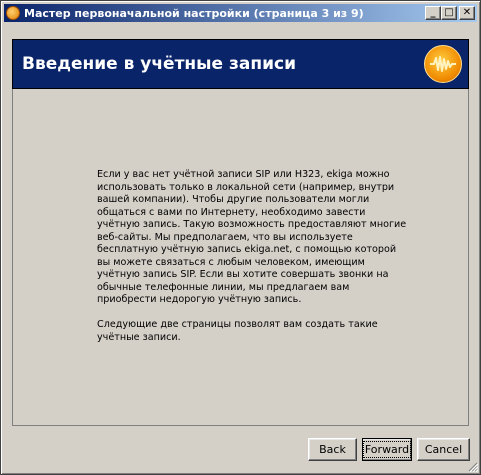 This screenshot has height=475, width=481. I want to click on window-controls: _ □ ✕, so click(450, 13).